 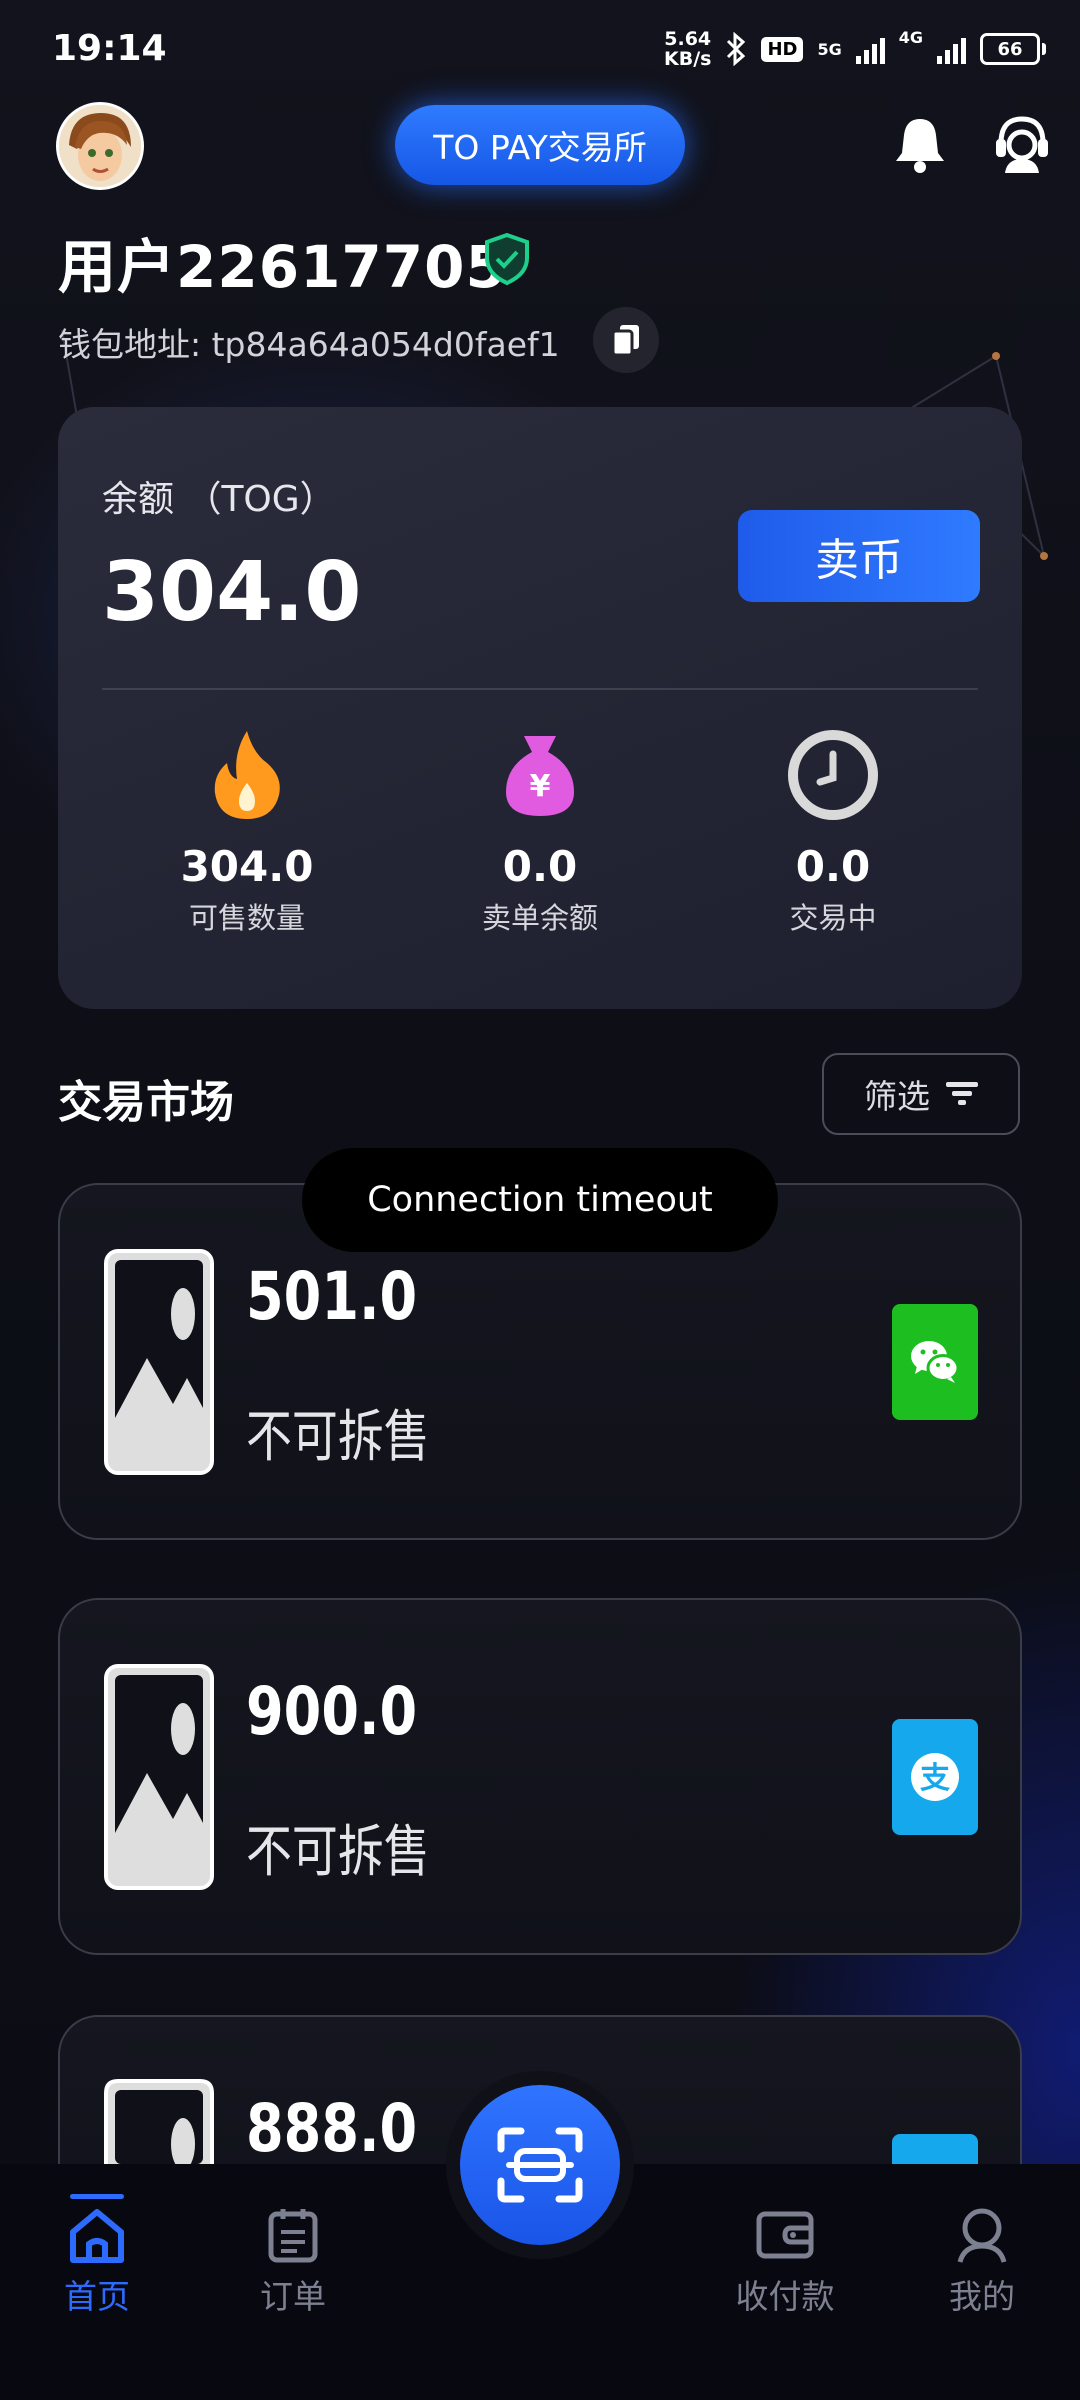 What do you see at coordinates (962, 1093) in the screenshot?
I see `filter-icon` at bounding box center [962, 1093].